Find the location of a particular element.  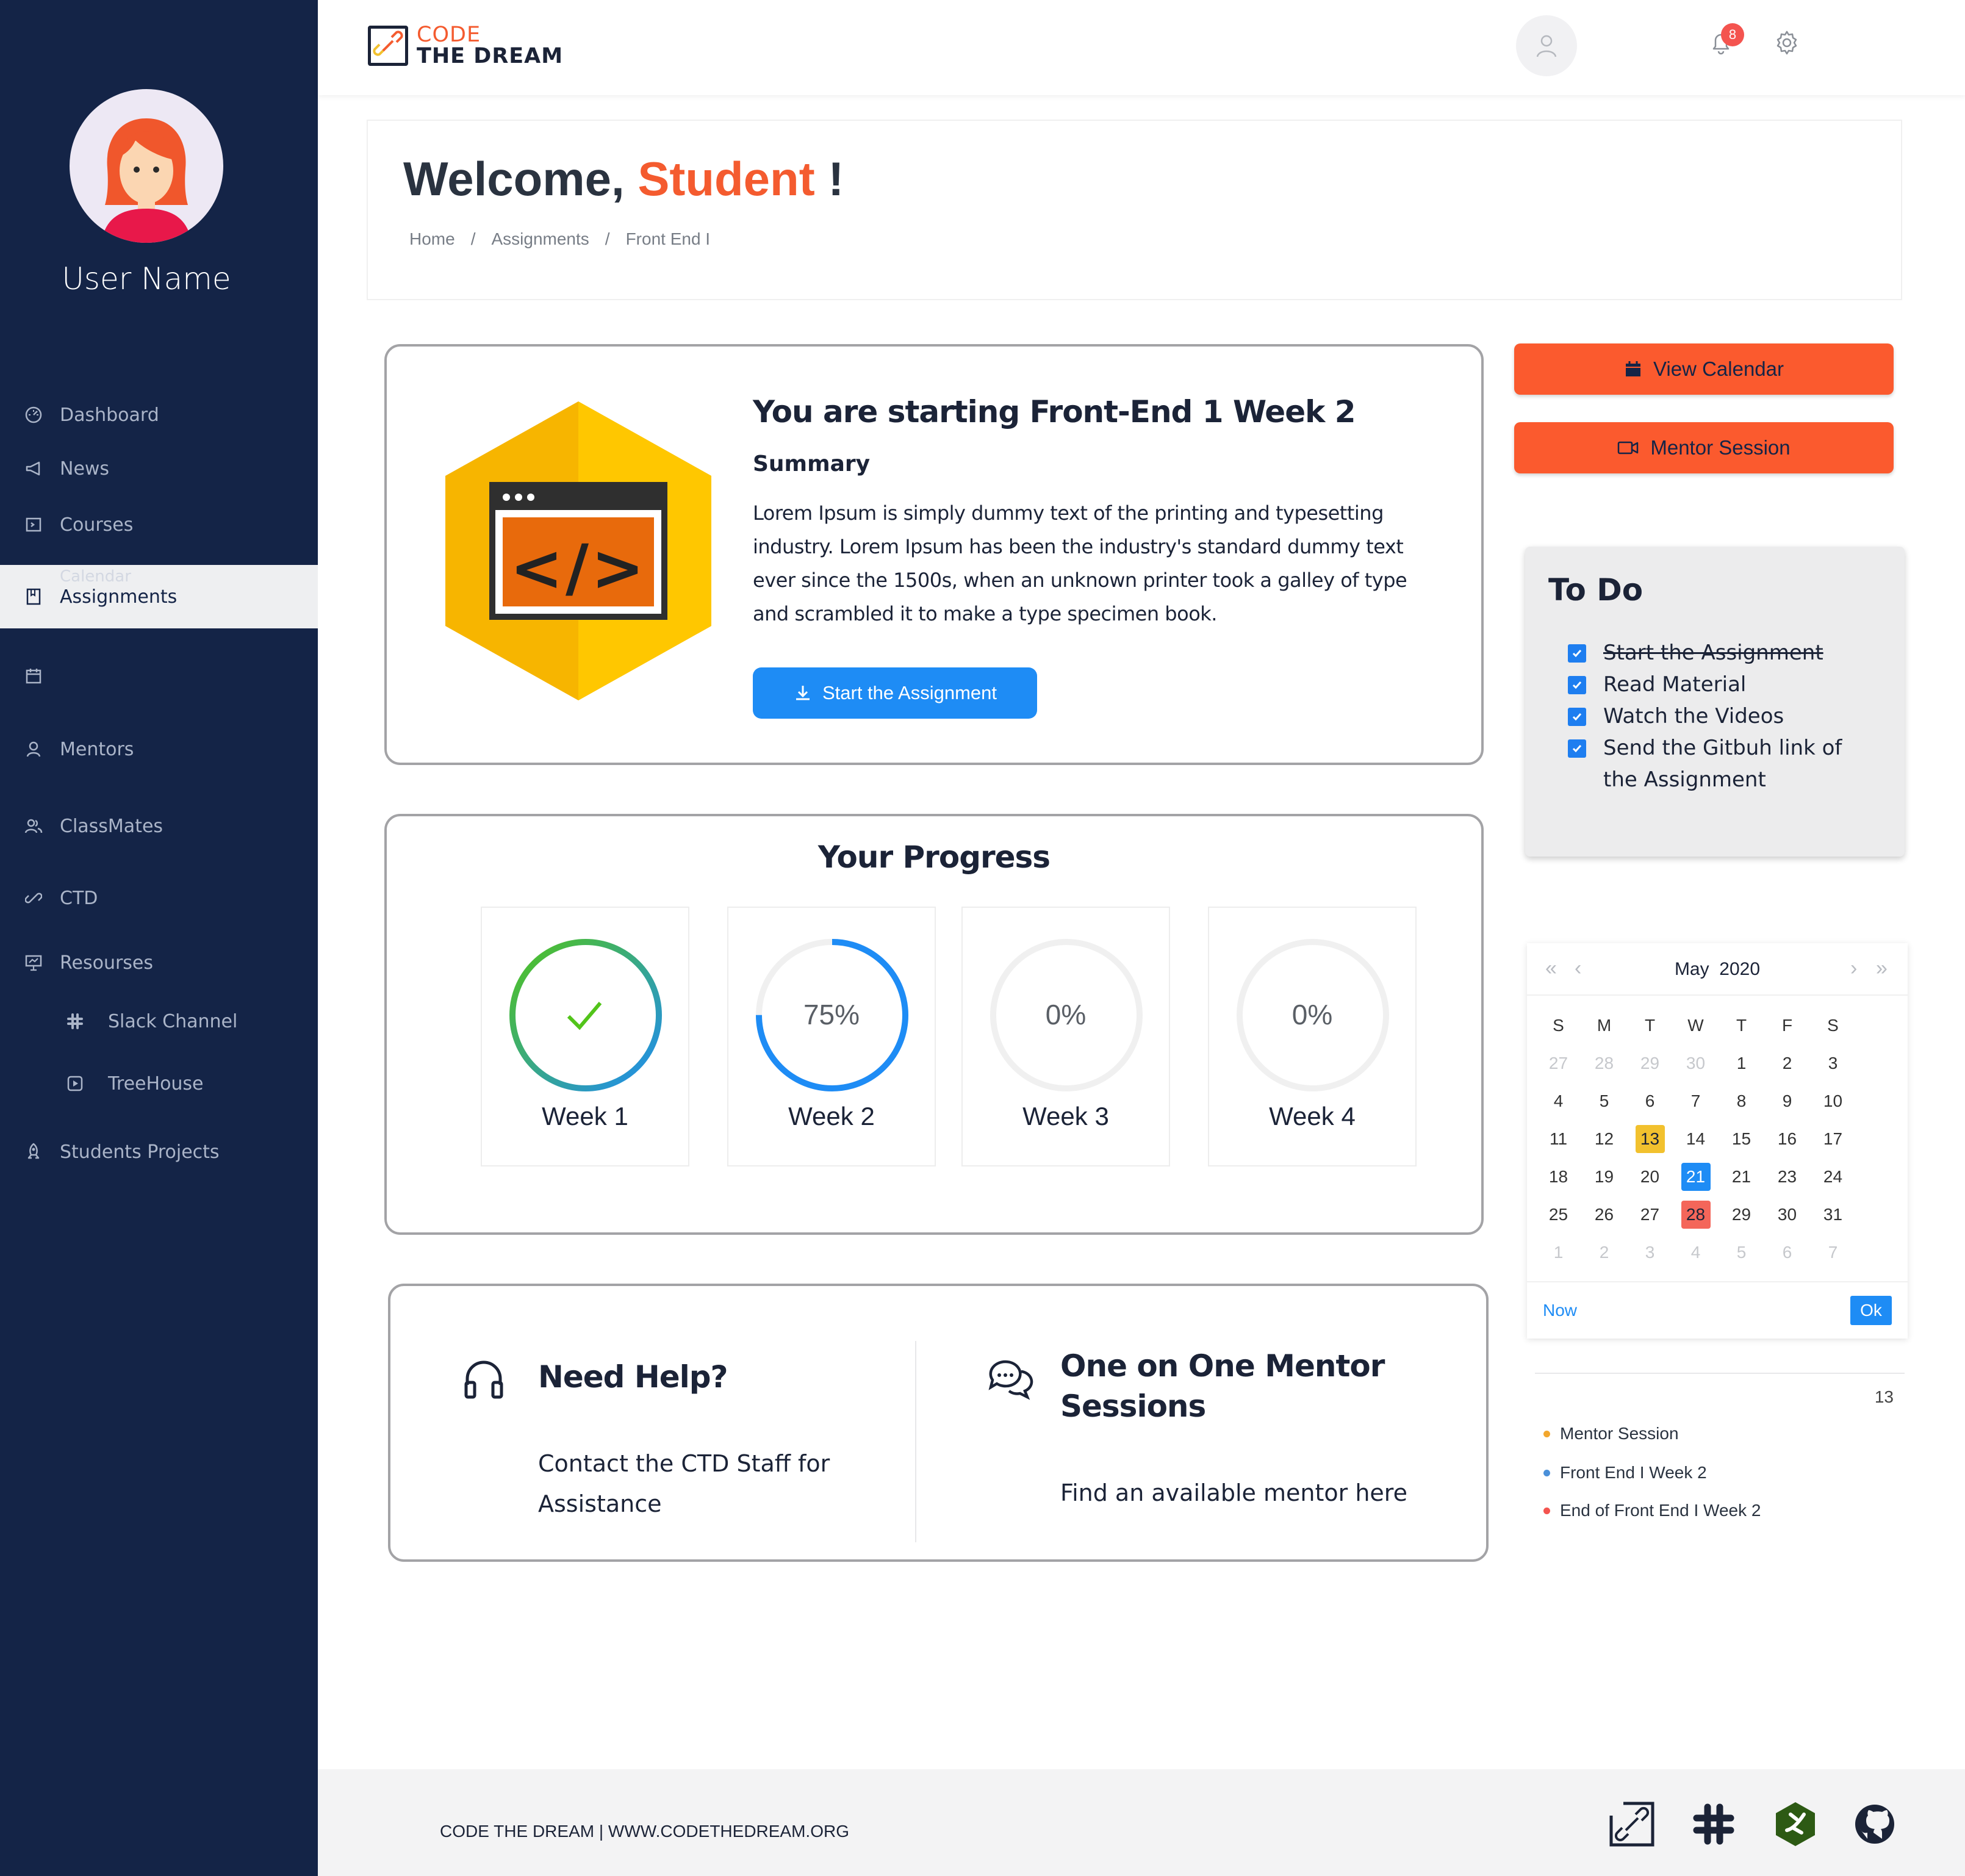

github-icon is located at coordinates (1874, 1825).